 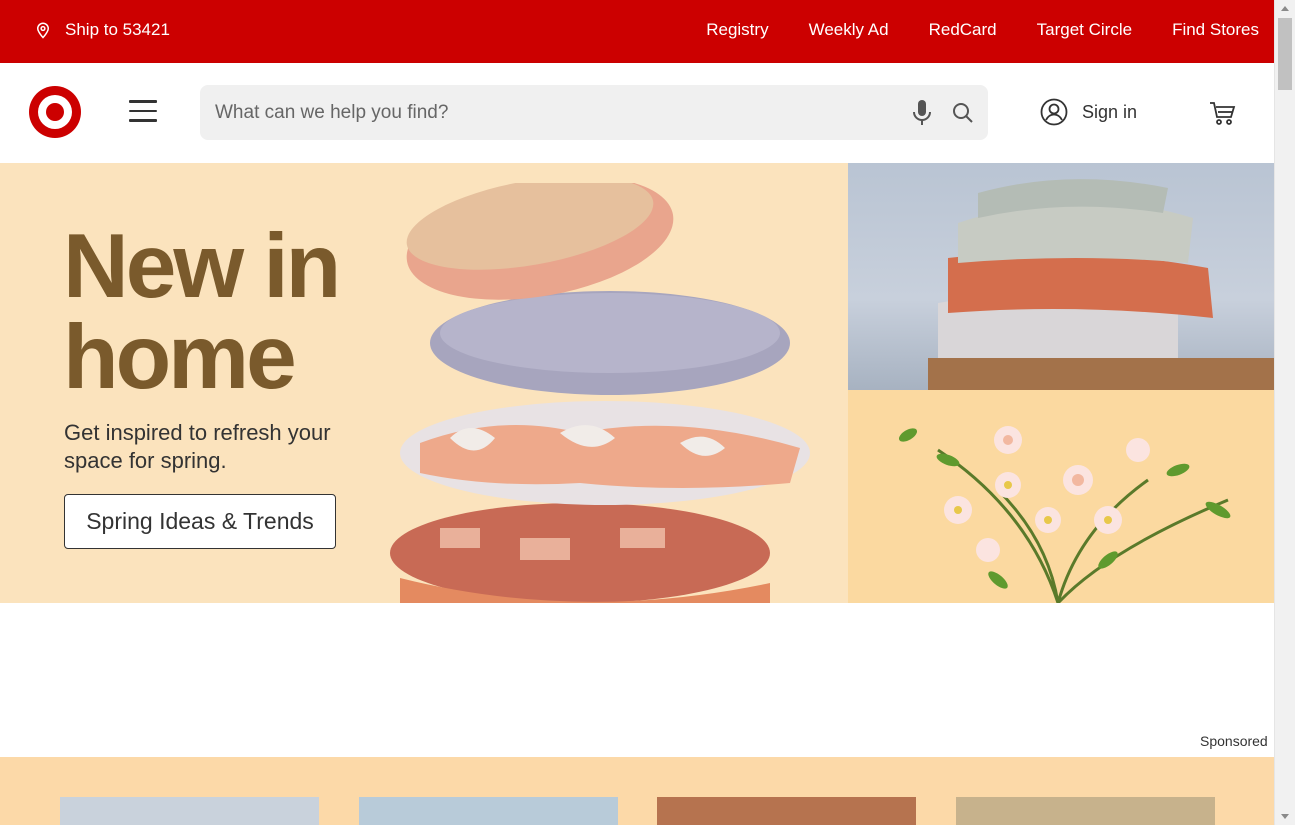 I want to click on flowers-image, so click(x=1061, y=496).